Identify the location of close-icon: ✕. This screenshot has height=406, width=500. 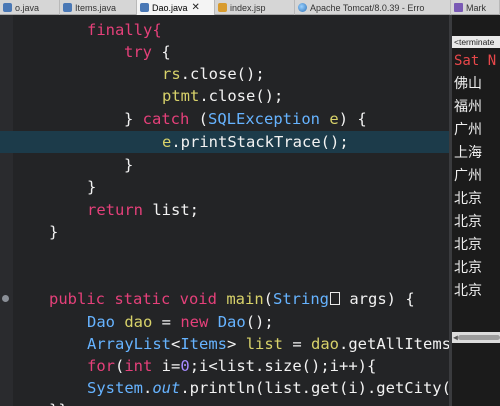
(196, 7).